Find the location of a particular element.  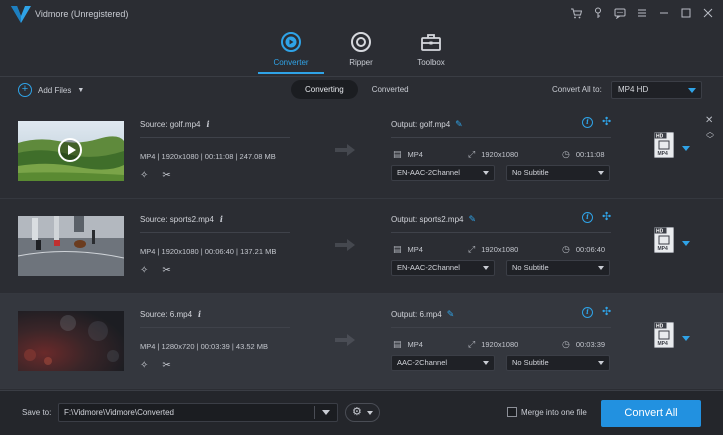

toolbox-icon is located at coordinates (431, 42).